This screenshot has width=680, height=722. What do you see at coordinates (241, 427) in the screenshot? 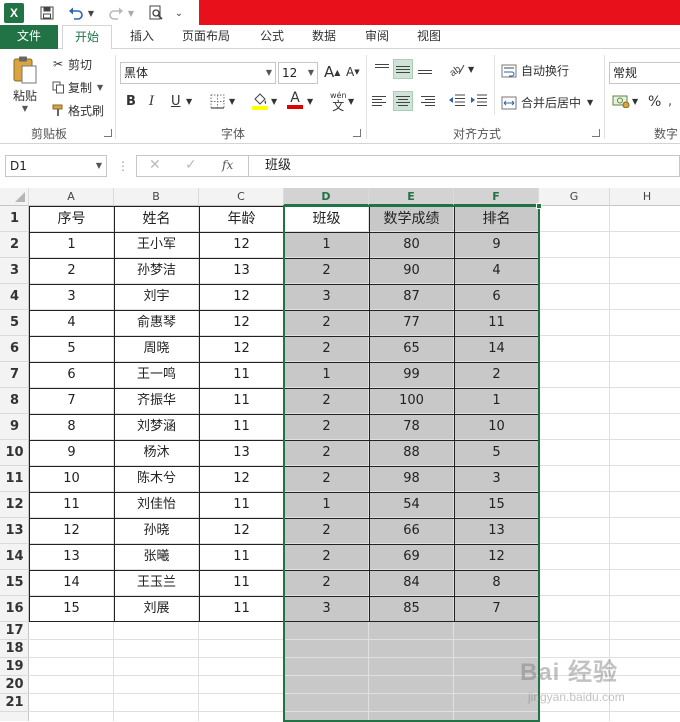
I see `table-cell-c9: 11` at bounding box center [241, 427].